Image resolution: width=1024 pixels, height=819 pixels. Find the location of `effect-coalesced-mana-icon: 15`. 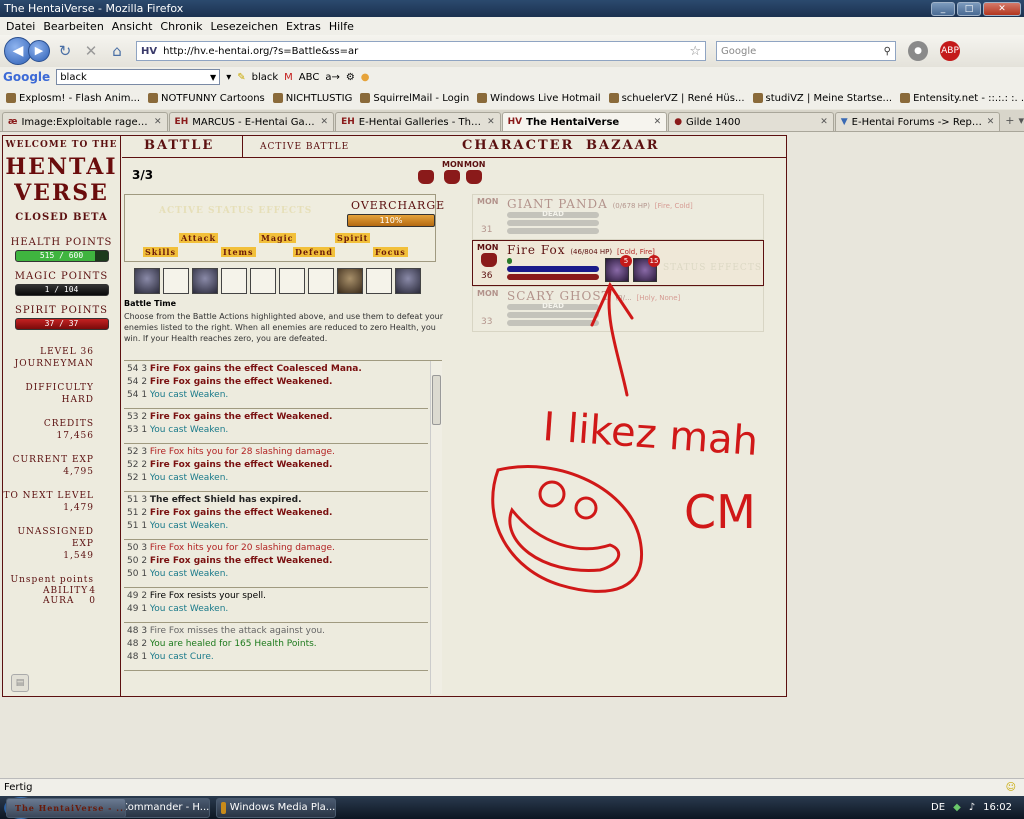

effect-coalesced-mana-icon: 15 is located at coordinates (646, 268).